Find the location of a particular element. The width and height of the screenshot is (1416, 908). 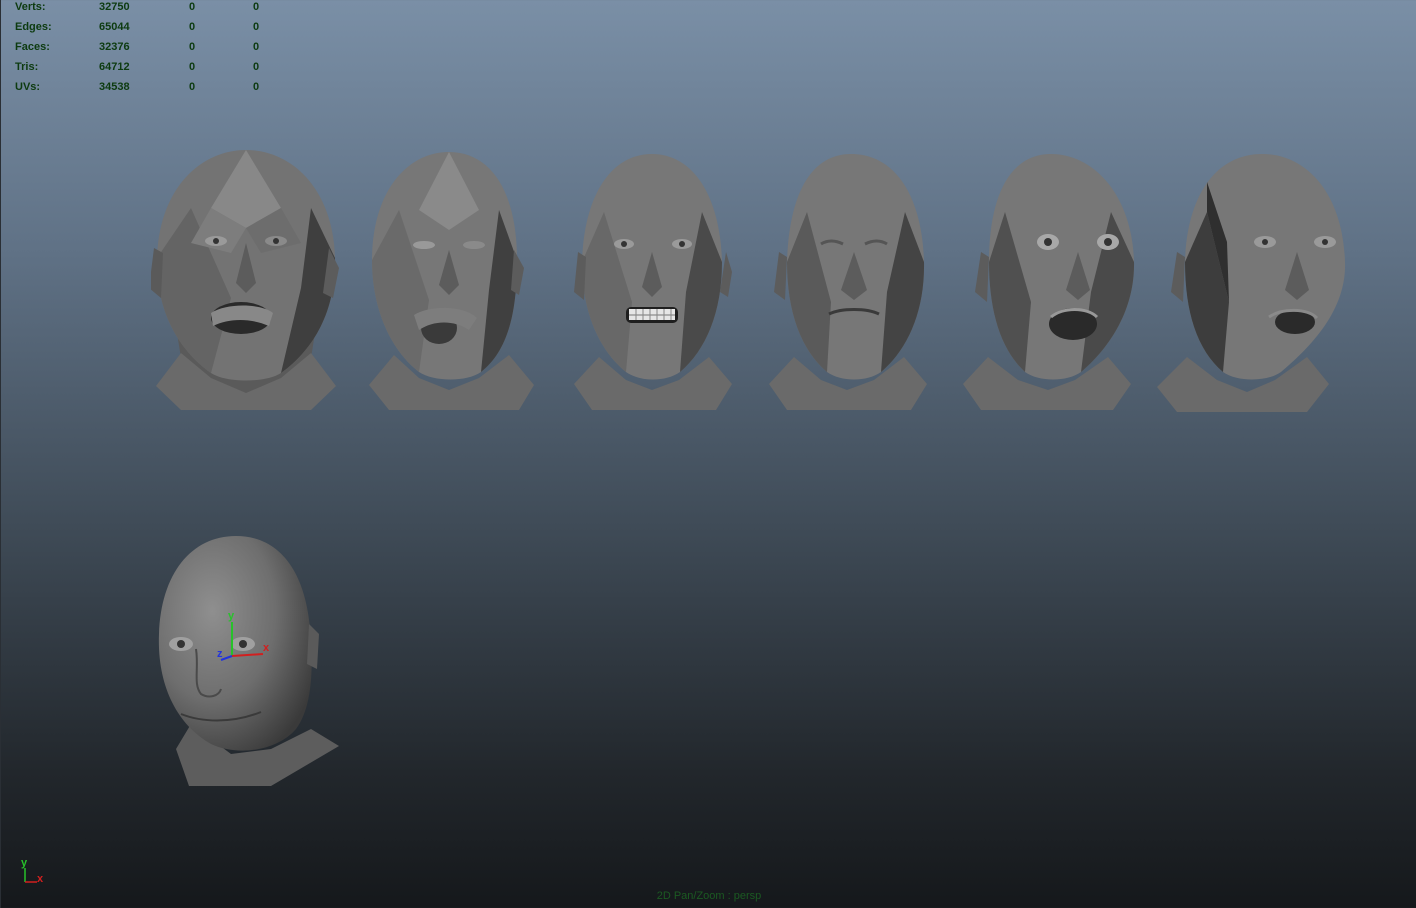

manipulator-z-label: z is located at coordinates (220, 654).